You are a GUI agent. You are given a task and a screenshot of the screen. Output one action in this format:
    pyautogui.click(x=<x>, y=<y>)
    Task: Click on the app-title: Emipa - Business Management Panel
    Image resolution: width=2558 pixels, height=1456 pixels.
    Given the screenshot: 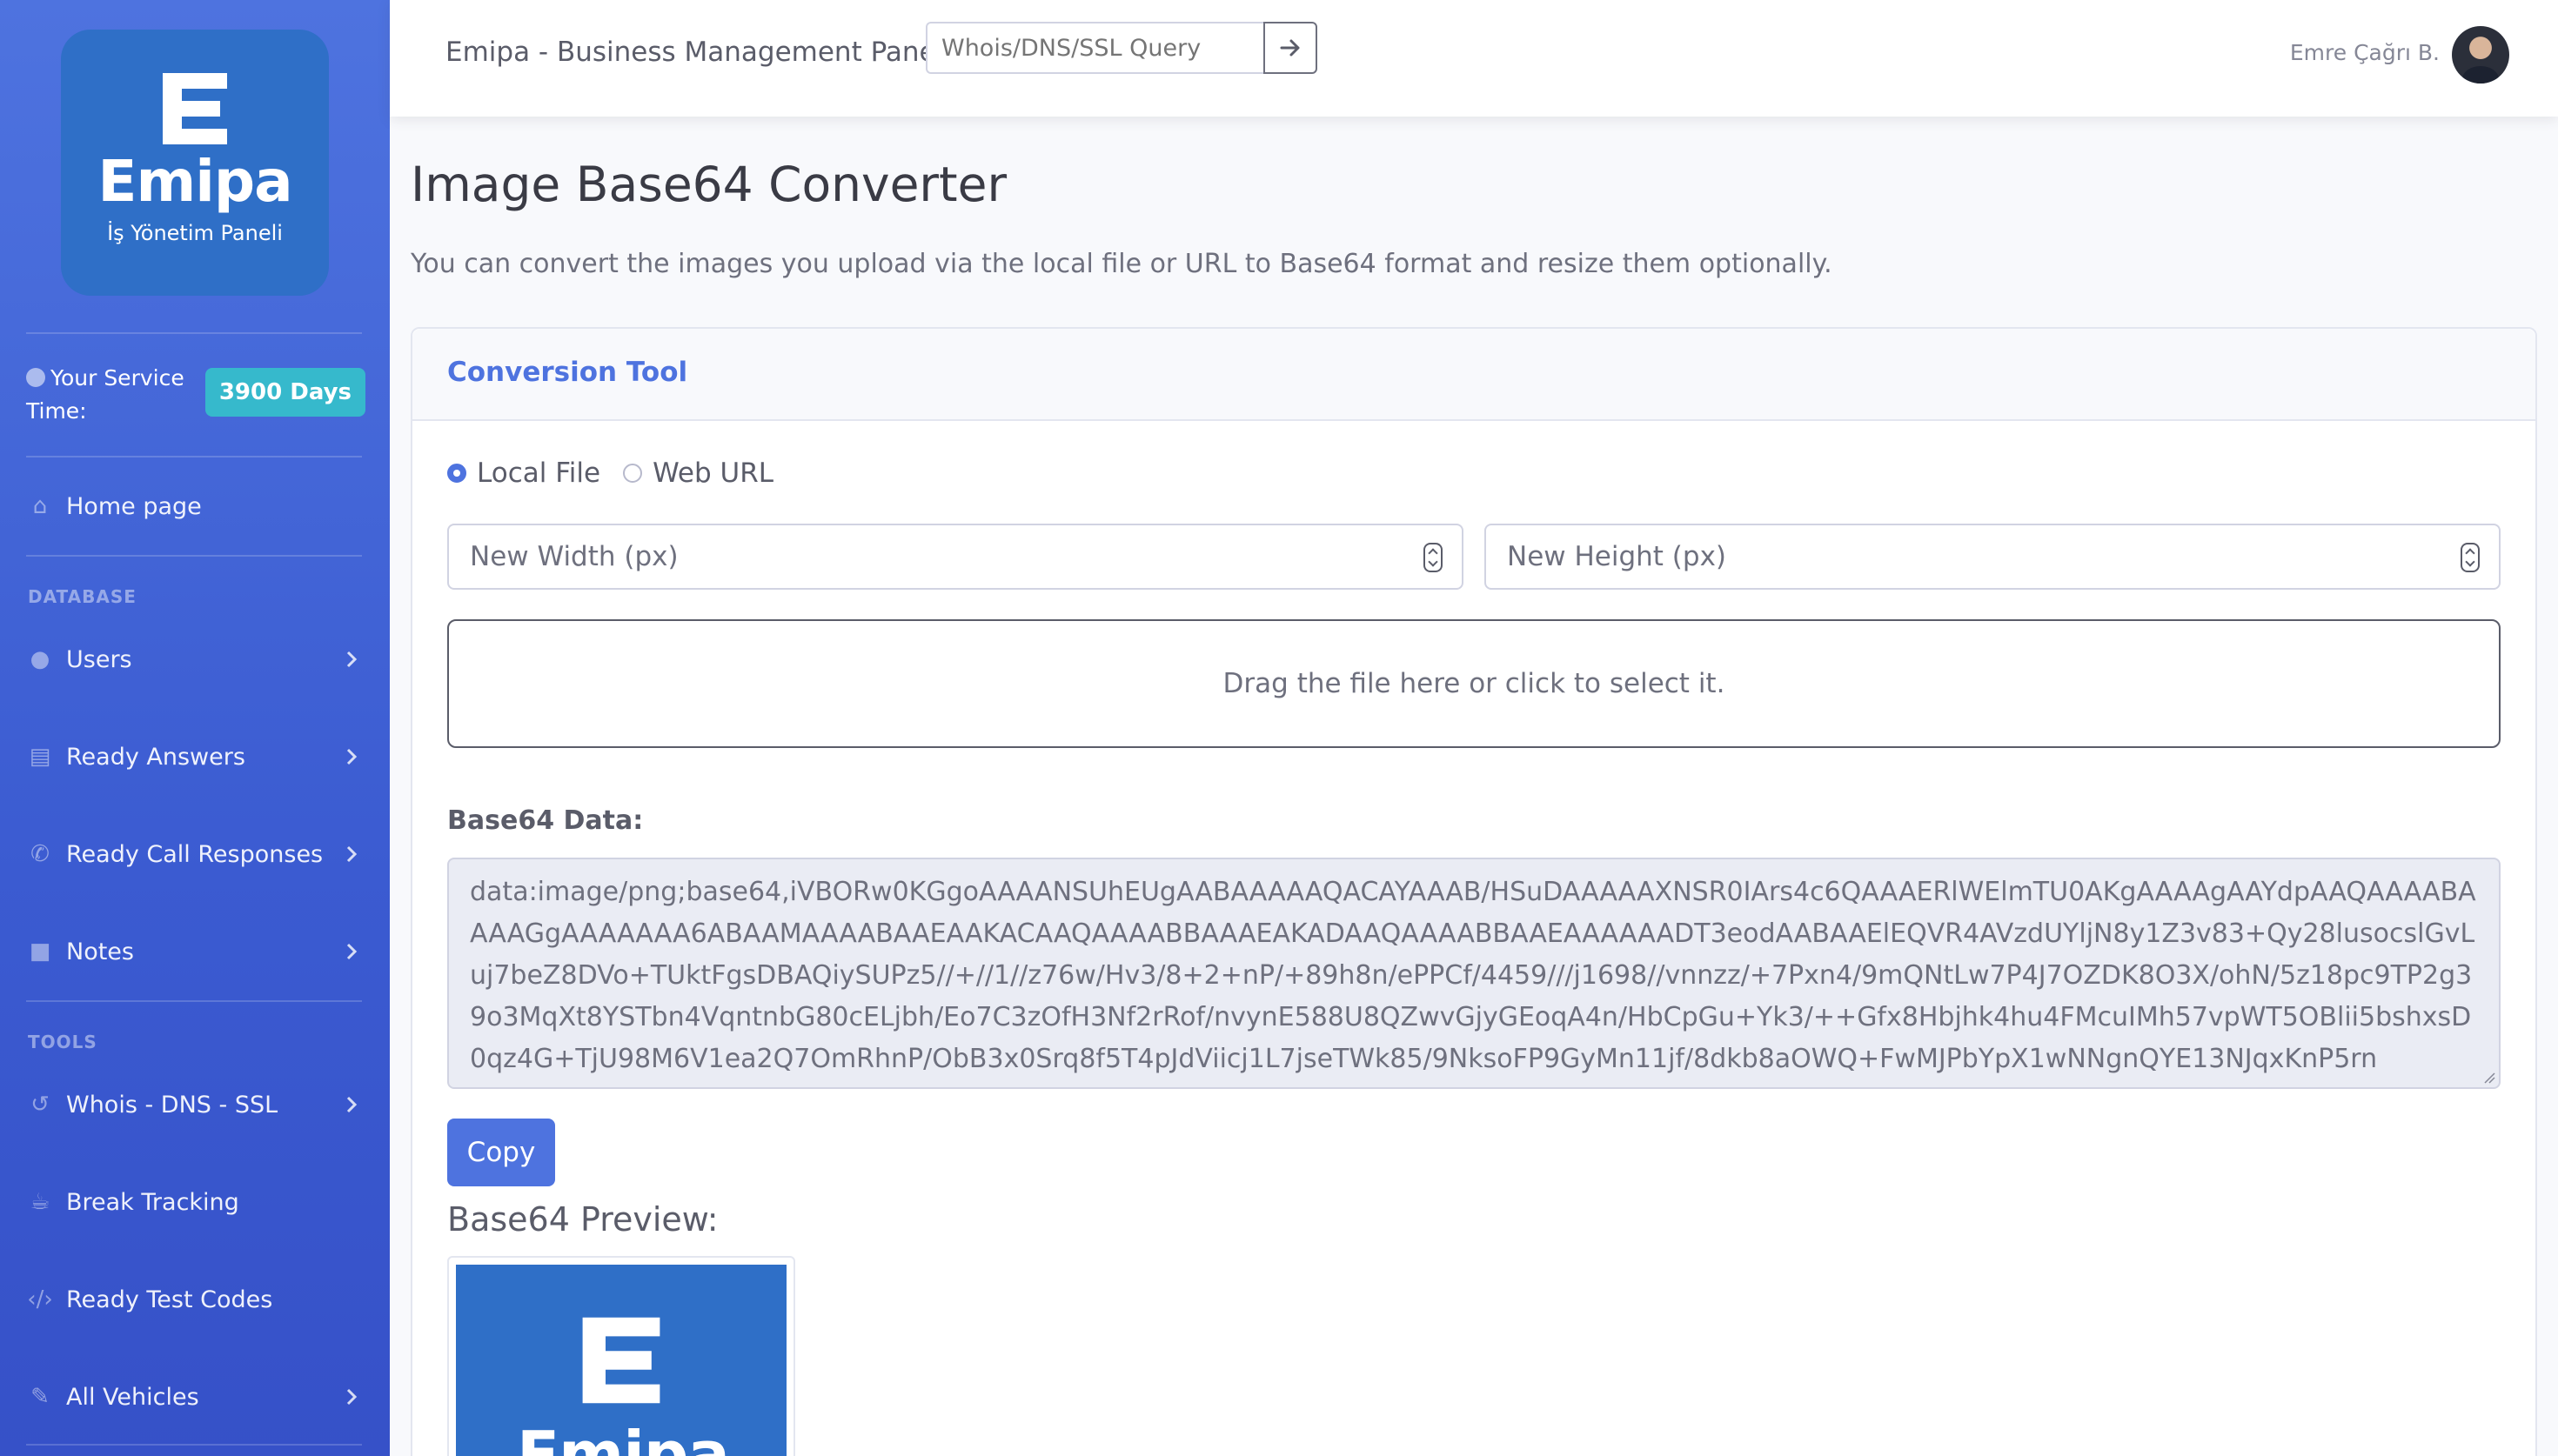 What is the action you would take?
    pyautogui.click(x=694, y=52)
    